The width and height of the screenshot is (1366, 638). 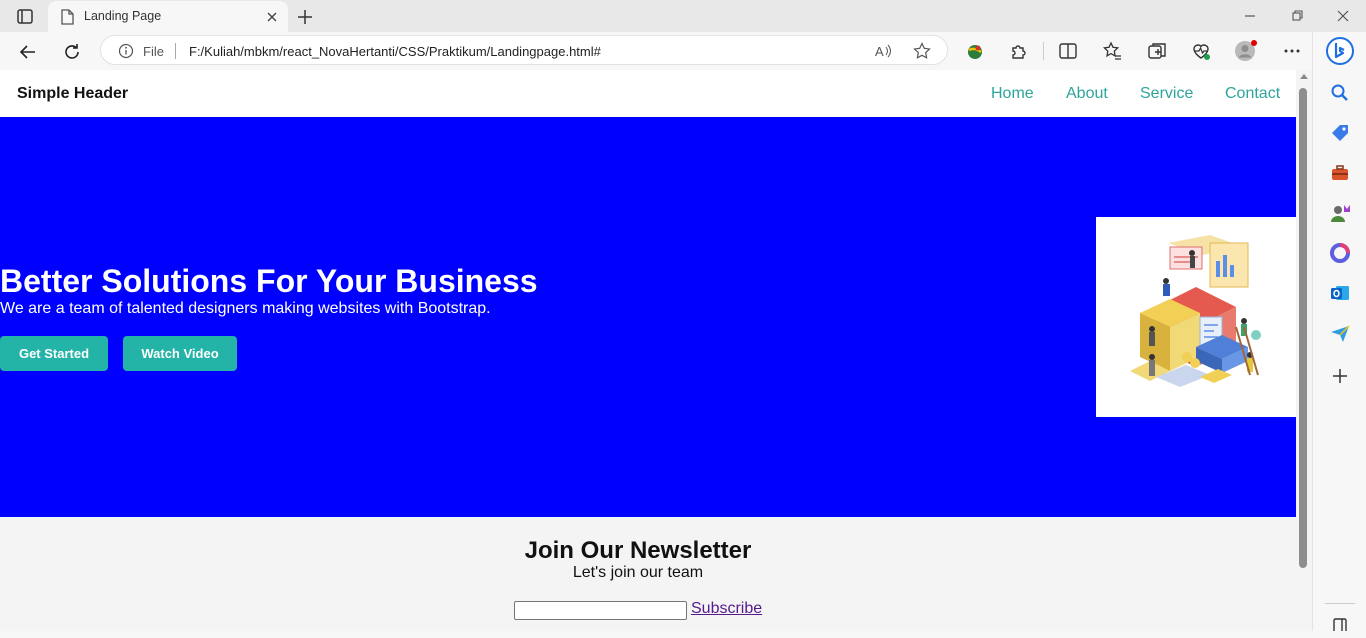 I want to click on tools-briefcase-icon, so click(x=1340, y=173).